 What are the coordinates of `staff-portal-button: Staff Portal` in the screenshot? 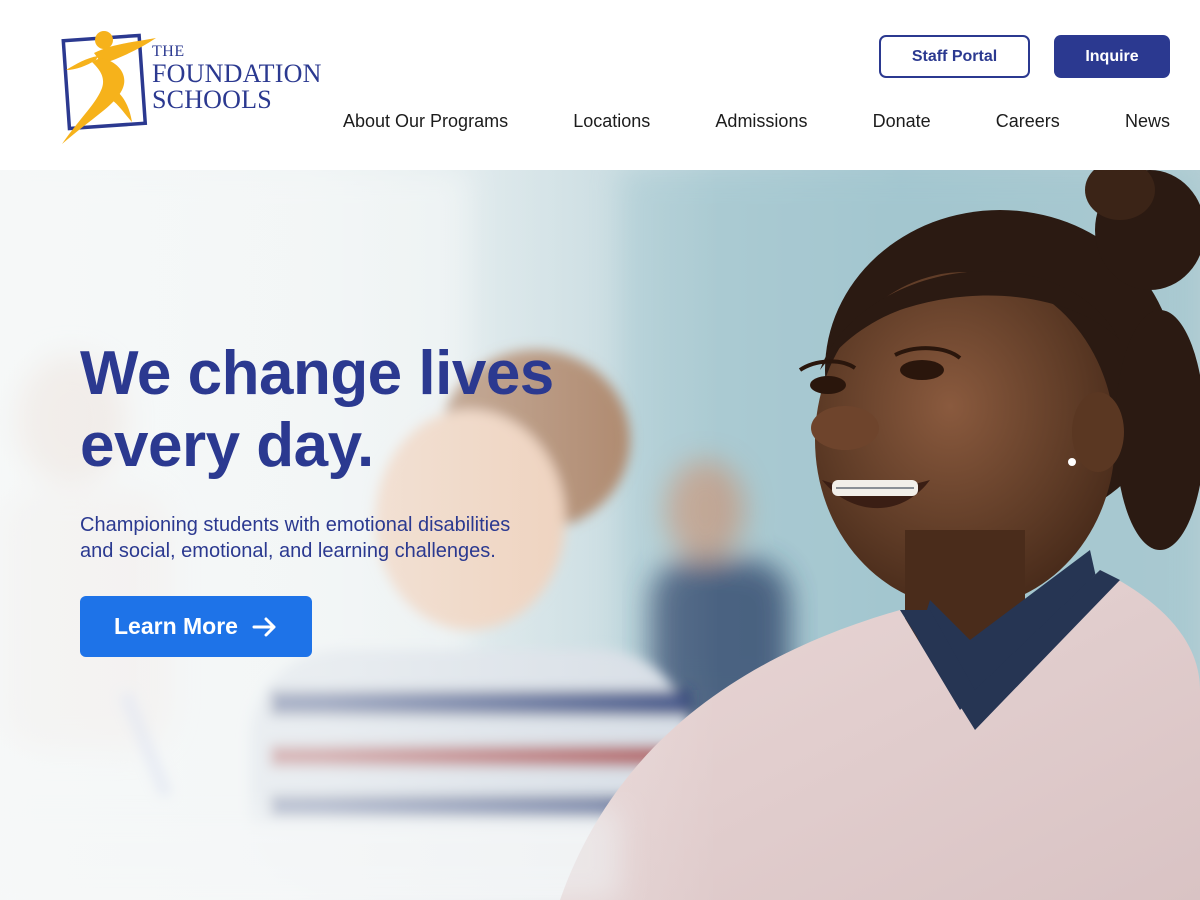 It's located at (954, 56).